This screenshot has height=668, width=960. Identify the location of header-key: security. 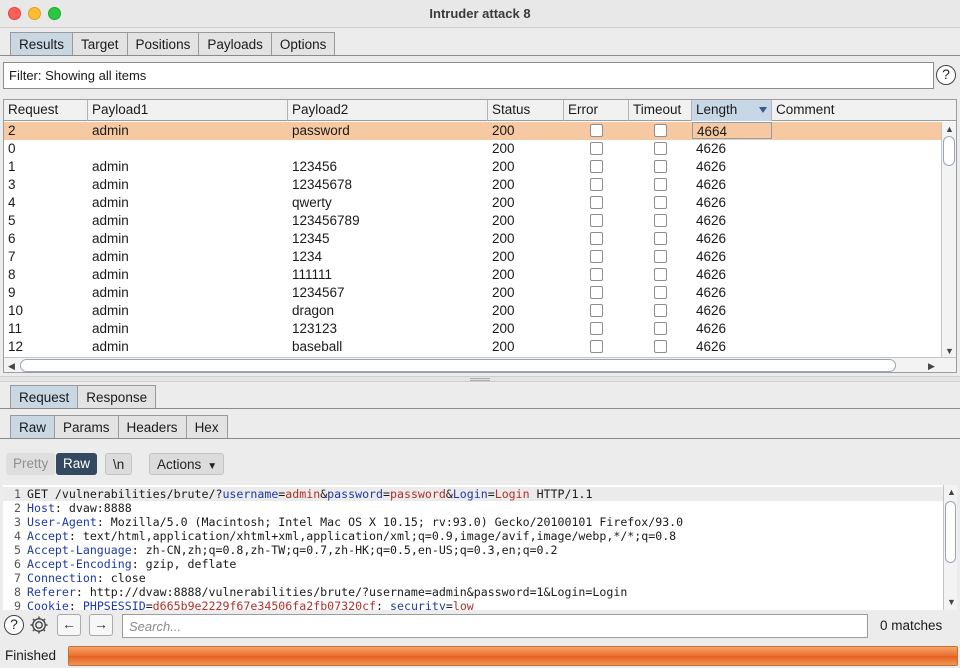
(418, 604).